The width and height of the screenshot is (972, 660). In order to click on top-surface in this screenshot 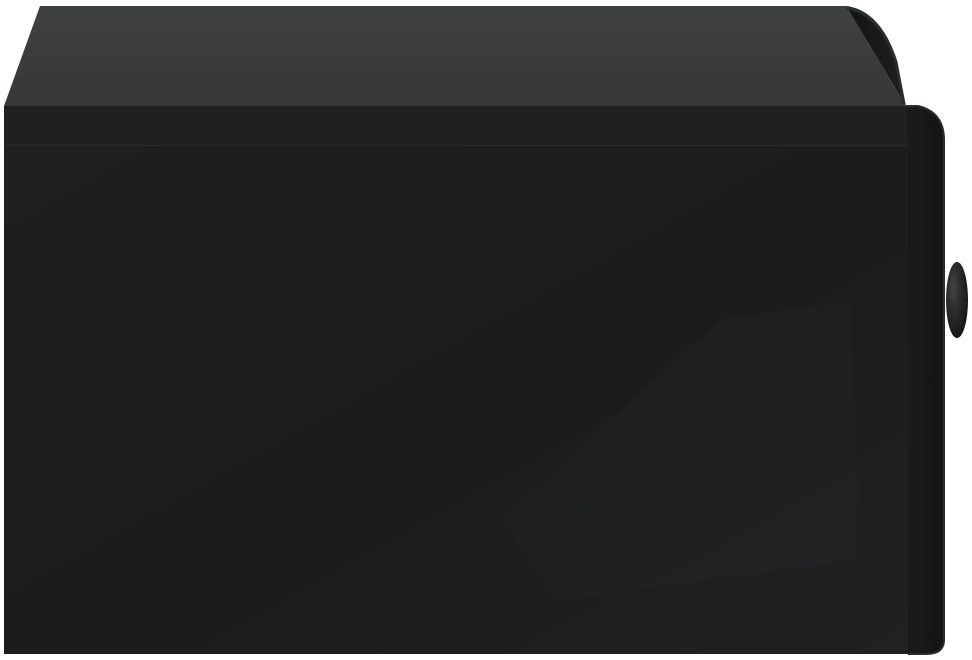, I will do `click(455, 56)`.